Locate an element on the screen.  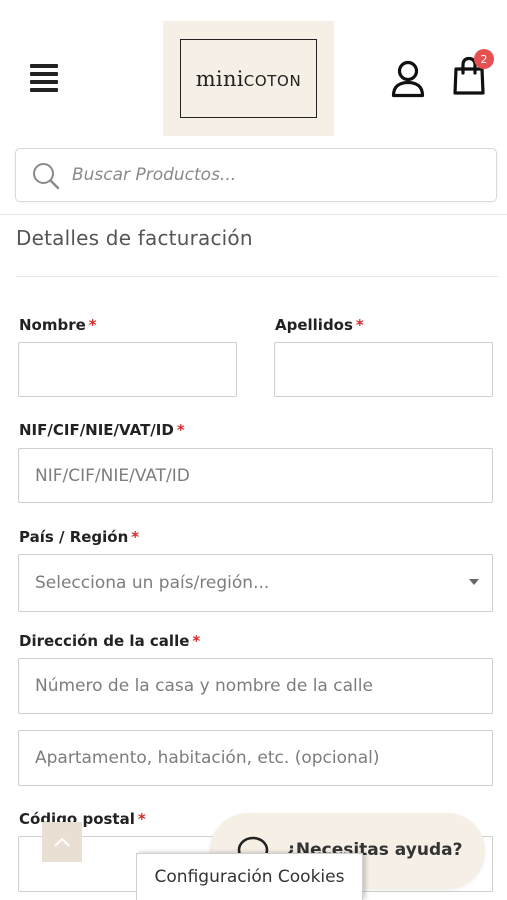
billing-details-title: Detalles de facturación is located at coordinates (134, 238).